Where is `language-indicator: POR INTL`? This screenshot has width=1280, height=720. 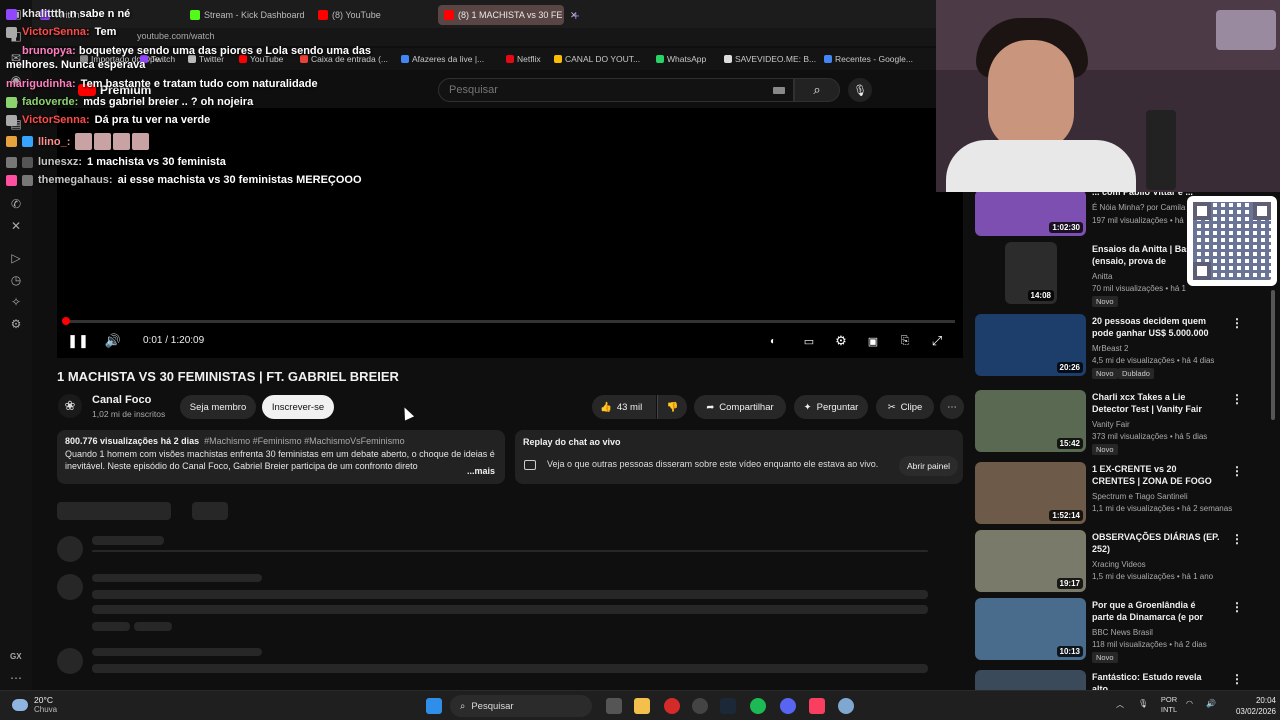
language-indicator: POR INTL is located at coordinates (1169, 705).